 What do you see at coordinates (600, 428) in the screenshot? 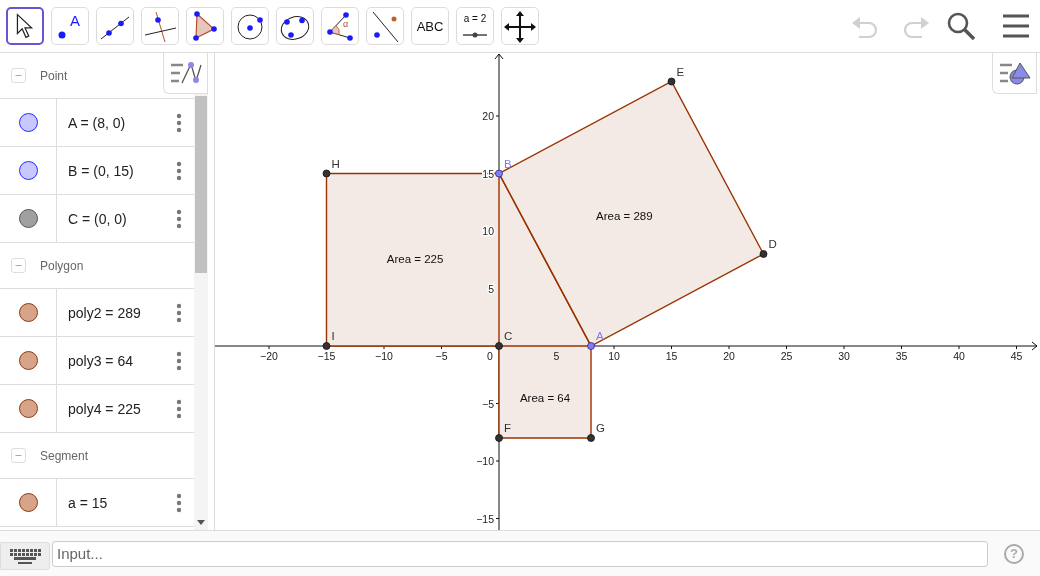
I see `point-label: G` at bounding box center [600, 428].